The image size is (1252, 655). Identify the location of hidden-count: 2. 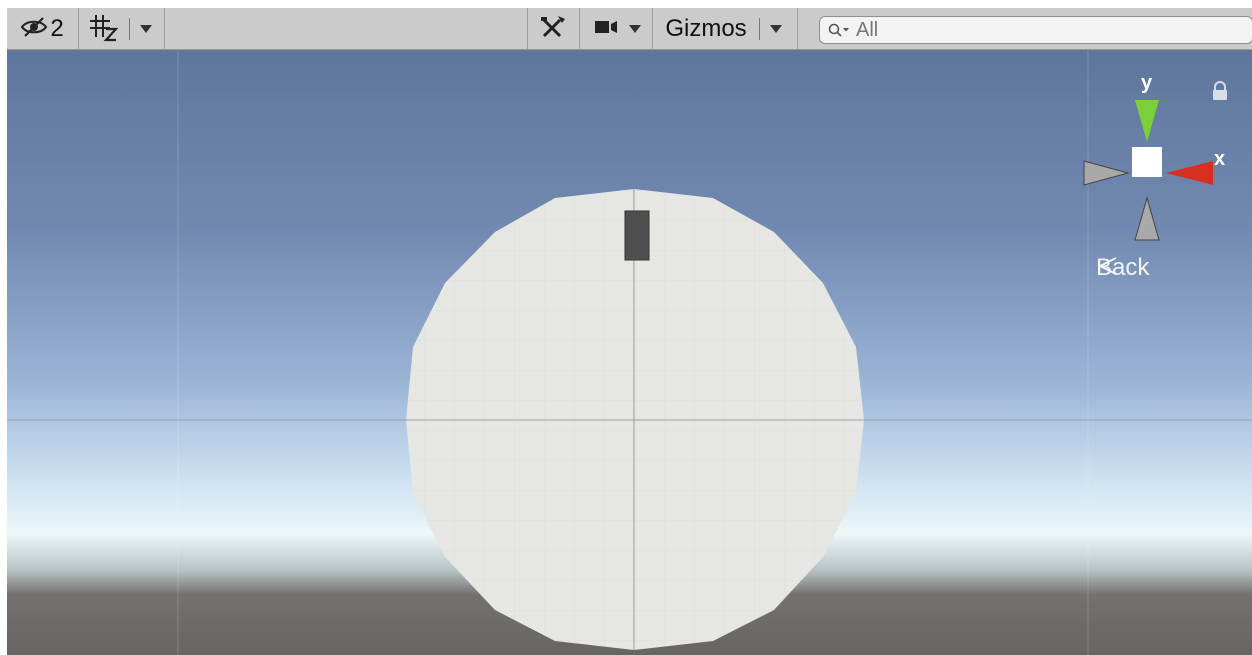
(57, 28).